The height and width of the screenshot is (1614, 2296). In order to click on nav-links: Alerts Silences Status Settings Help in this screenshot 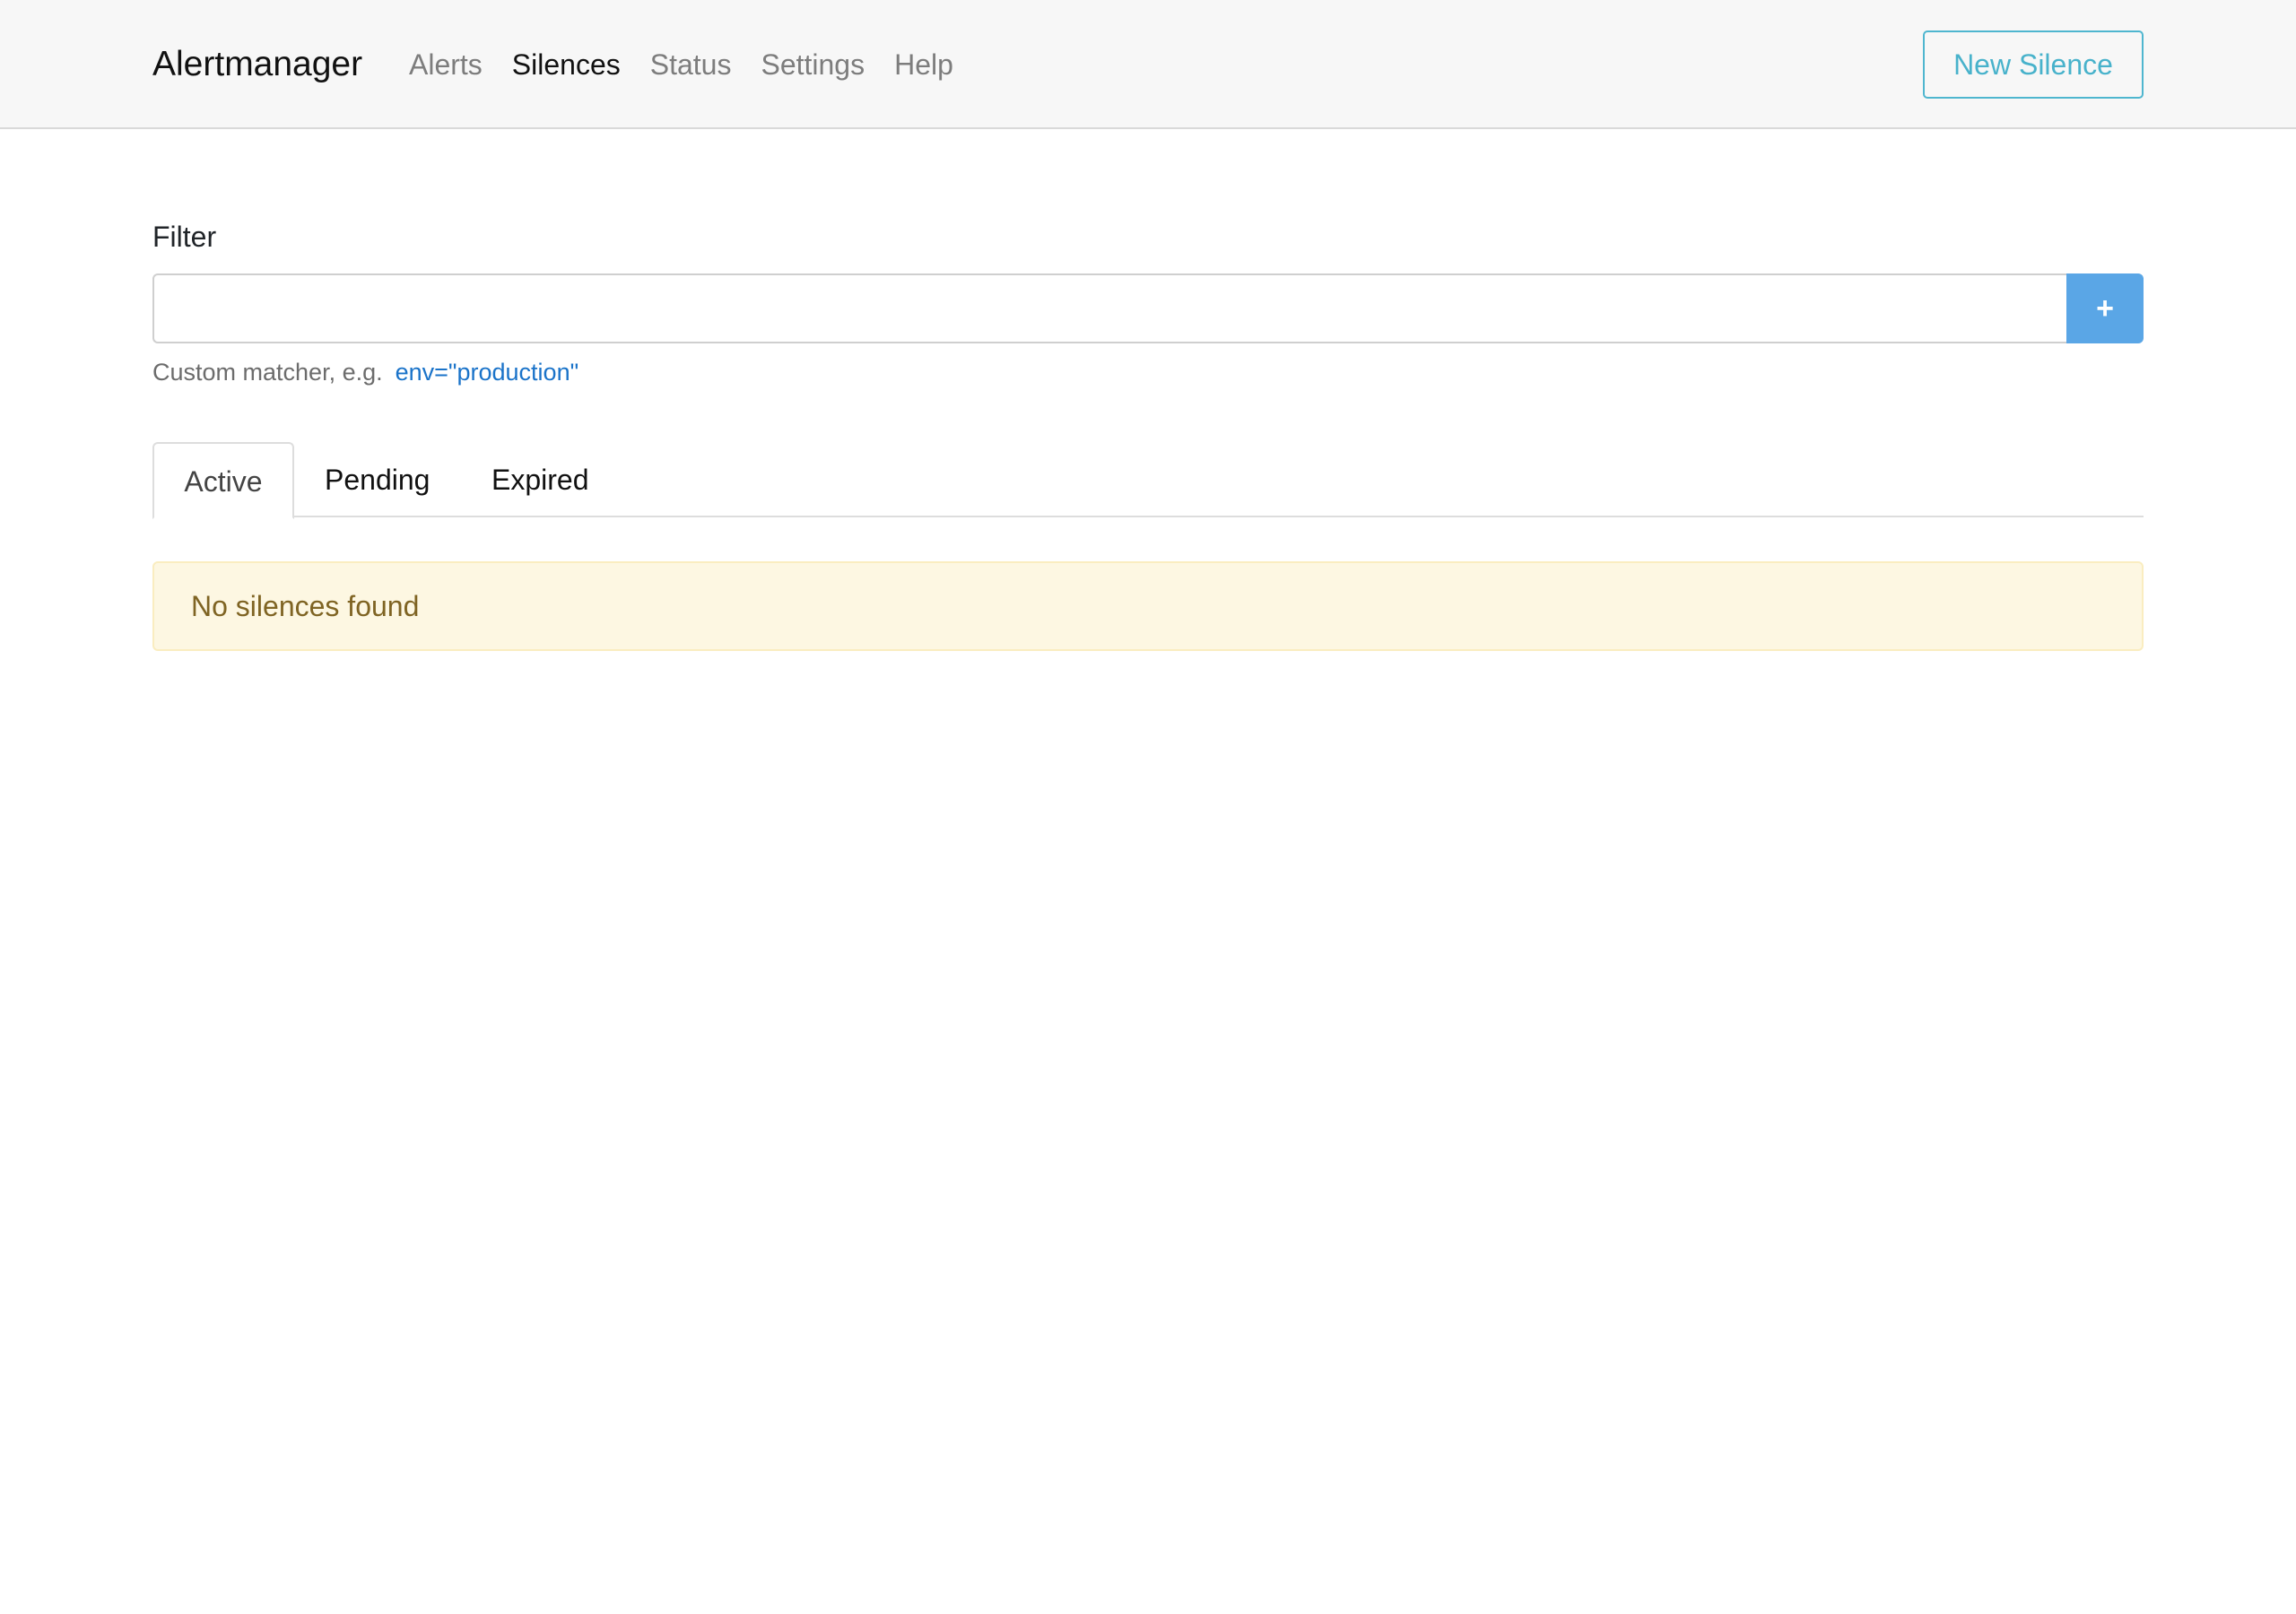, I will do `click(696, 64)`.